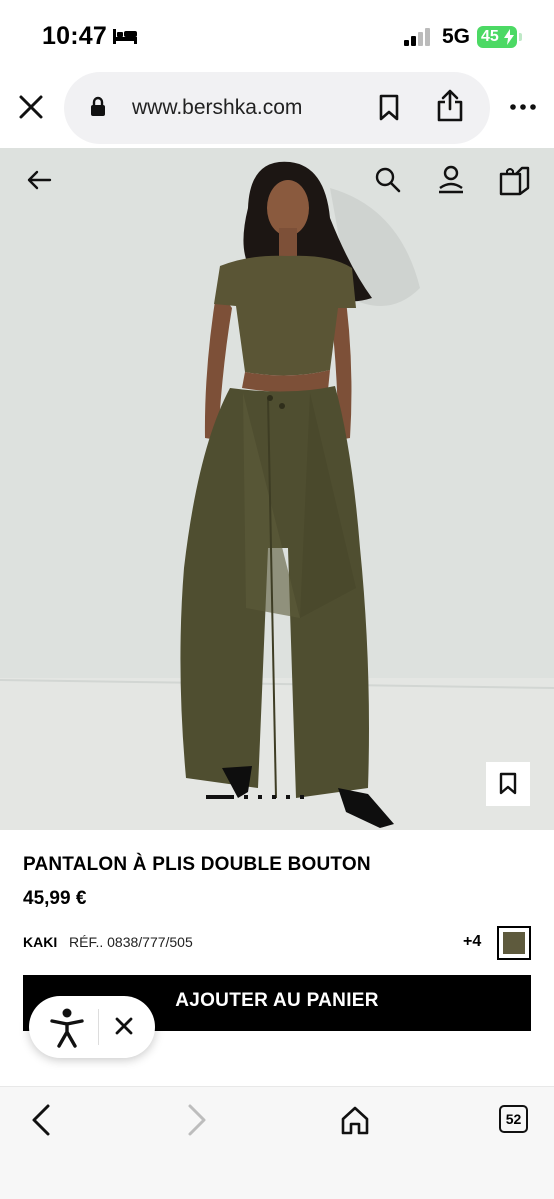  Describe the element at coordinates (55, 898) in the screenshot. I see `product-price: 45,99 €` at that location.